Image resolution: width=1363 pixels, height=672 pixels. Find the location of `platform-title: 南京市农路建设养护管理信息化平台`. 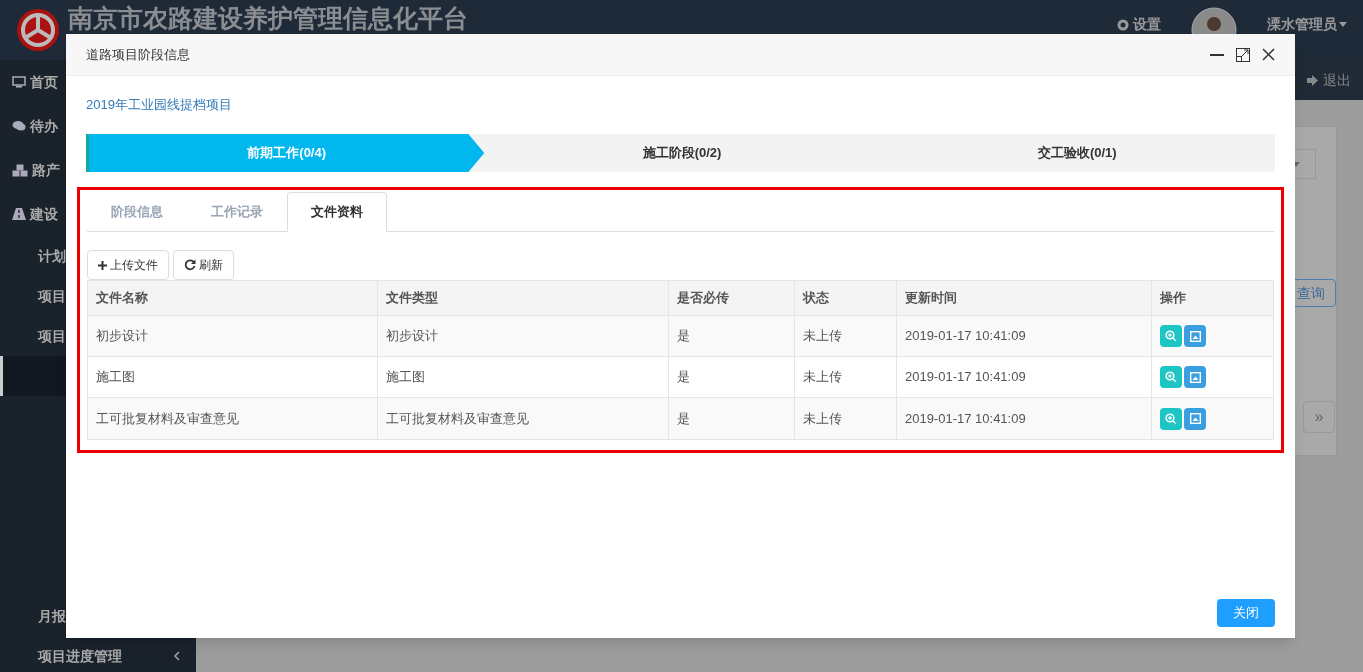

platform-title: 南京市农路建设养护管理信息化平台 is located at coordinates (268, 18).